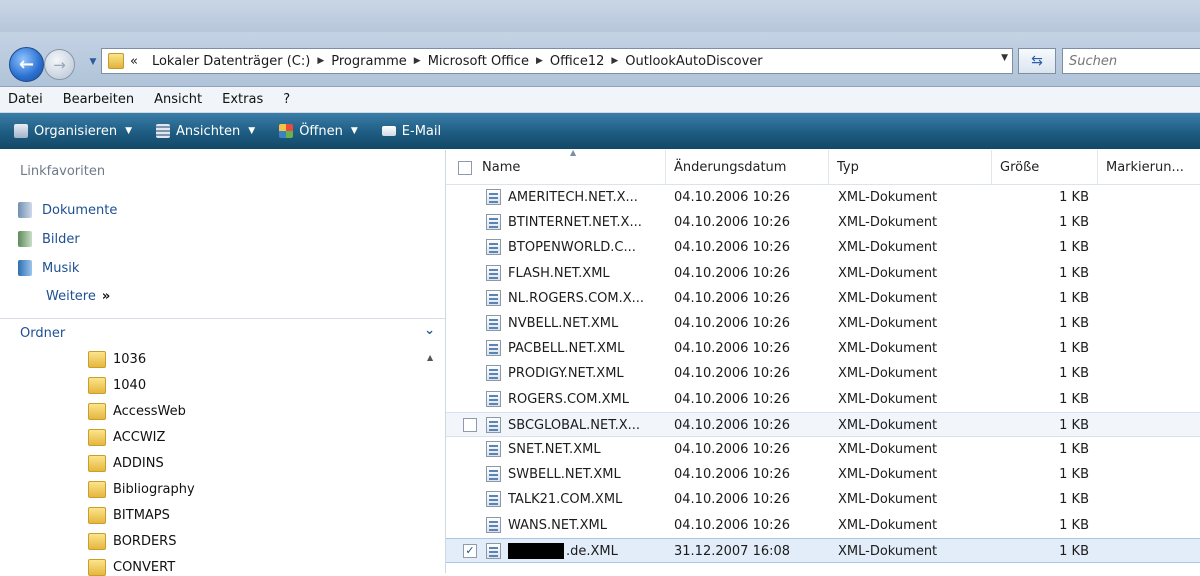 This screenshot has width=1200, height=576. Describe the element at coordinates (910, 167) in the screenshot. I see `column-type: Typ` at that location.